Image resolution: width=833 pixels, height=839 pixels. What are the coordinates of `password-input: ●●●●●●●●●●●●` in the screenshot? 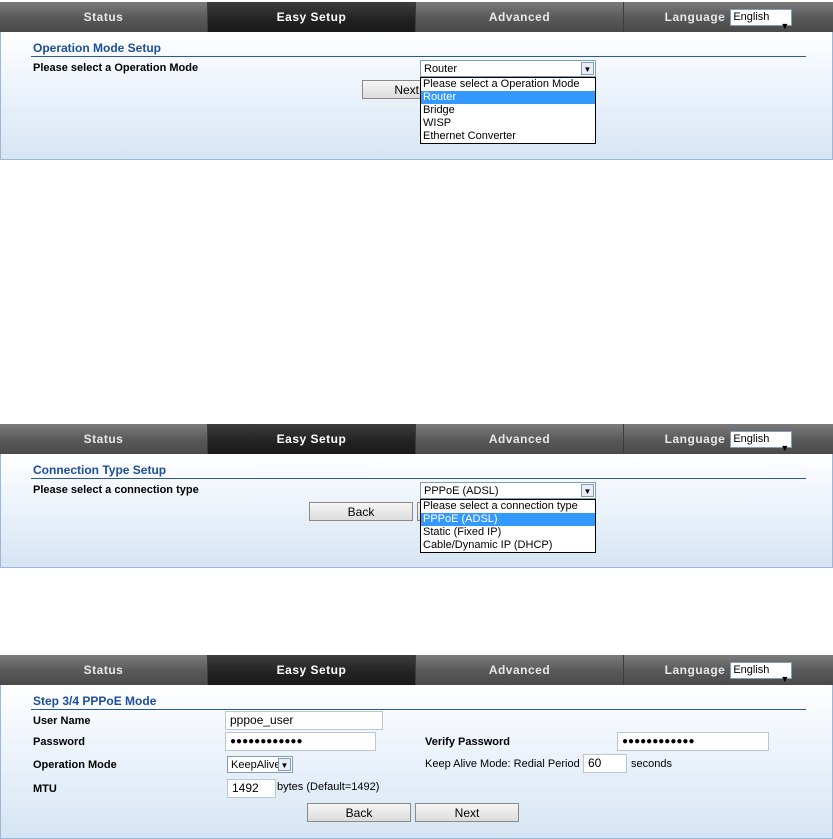 It's located at (300, 741).